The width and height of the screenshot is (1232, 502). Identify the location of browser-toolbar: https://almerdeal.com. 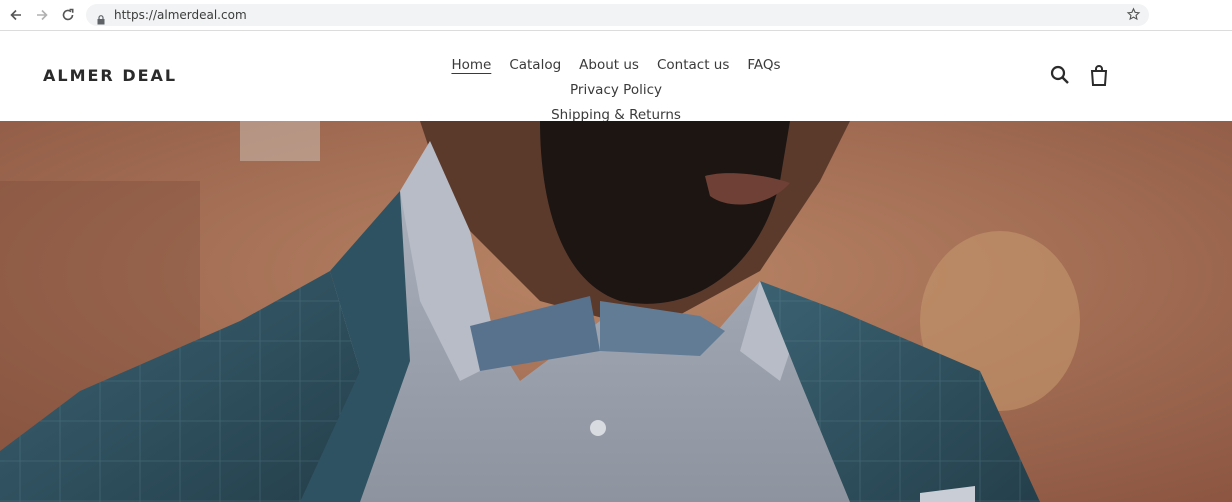
(616, 15).